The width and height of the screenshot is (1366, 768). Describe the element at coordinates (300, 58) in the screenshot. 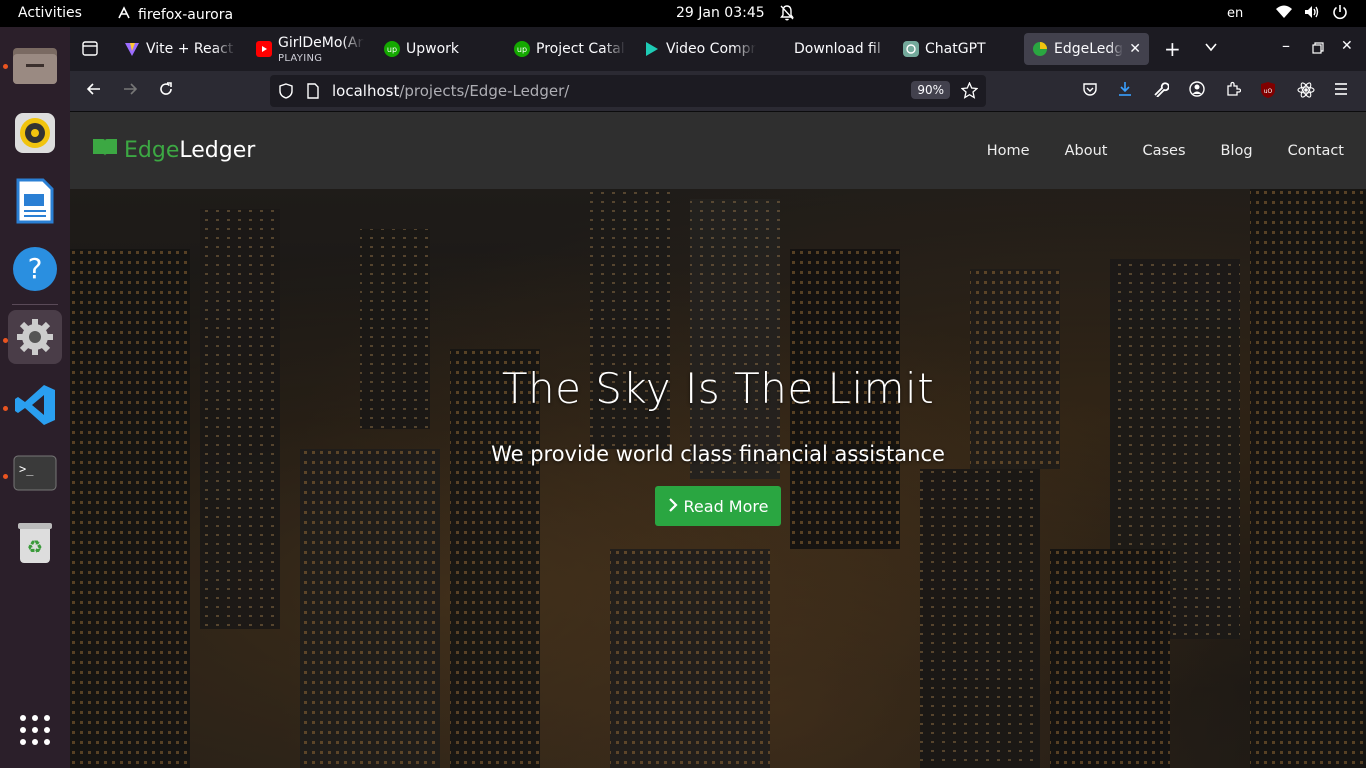

I see `tab-playing-label: PLAYING` at that location.